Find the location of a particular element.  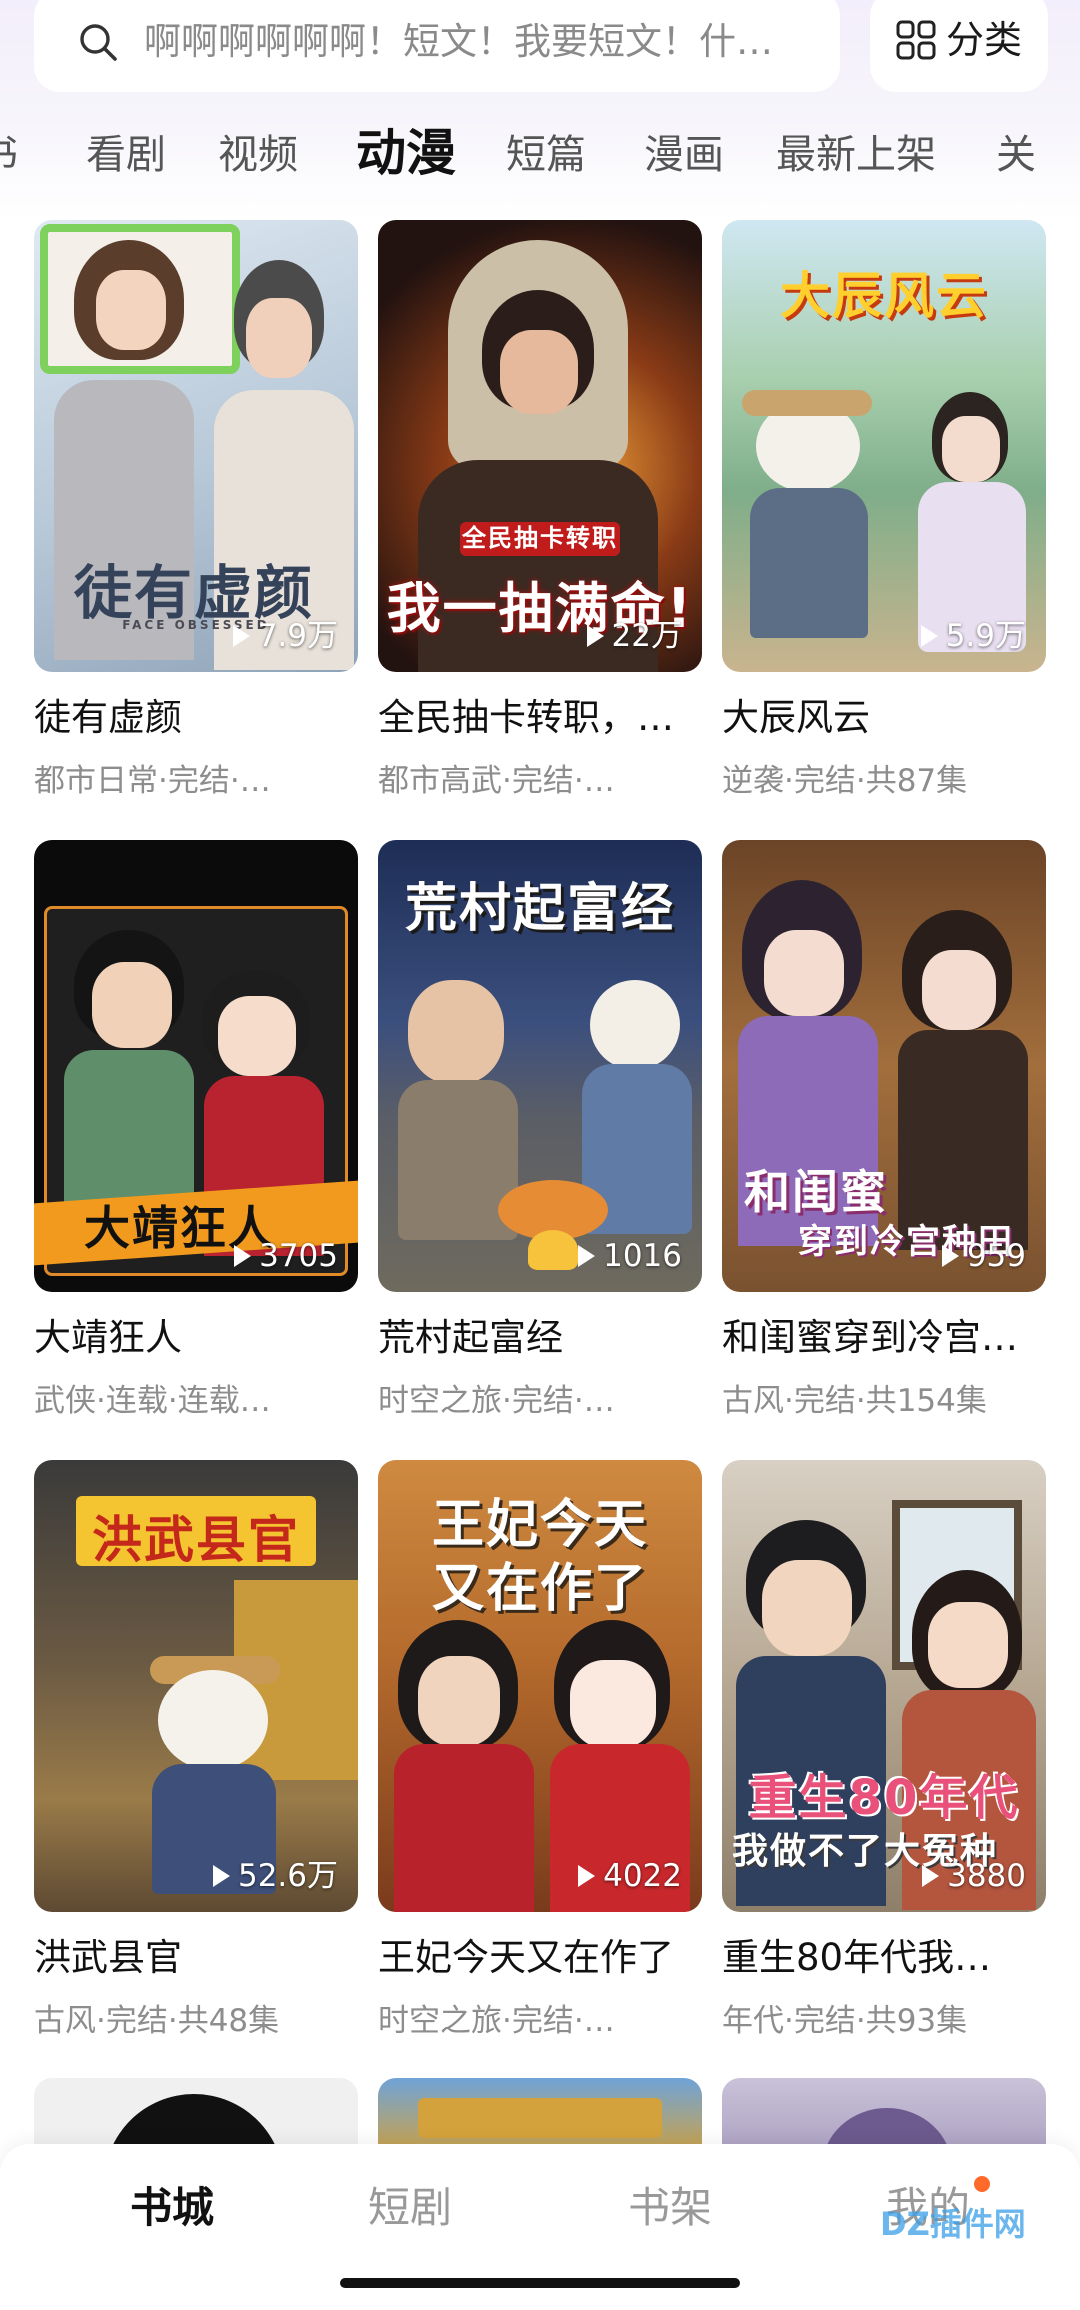

video-title: 大靖狂人 is located at coordinates (196, 1338).